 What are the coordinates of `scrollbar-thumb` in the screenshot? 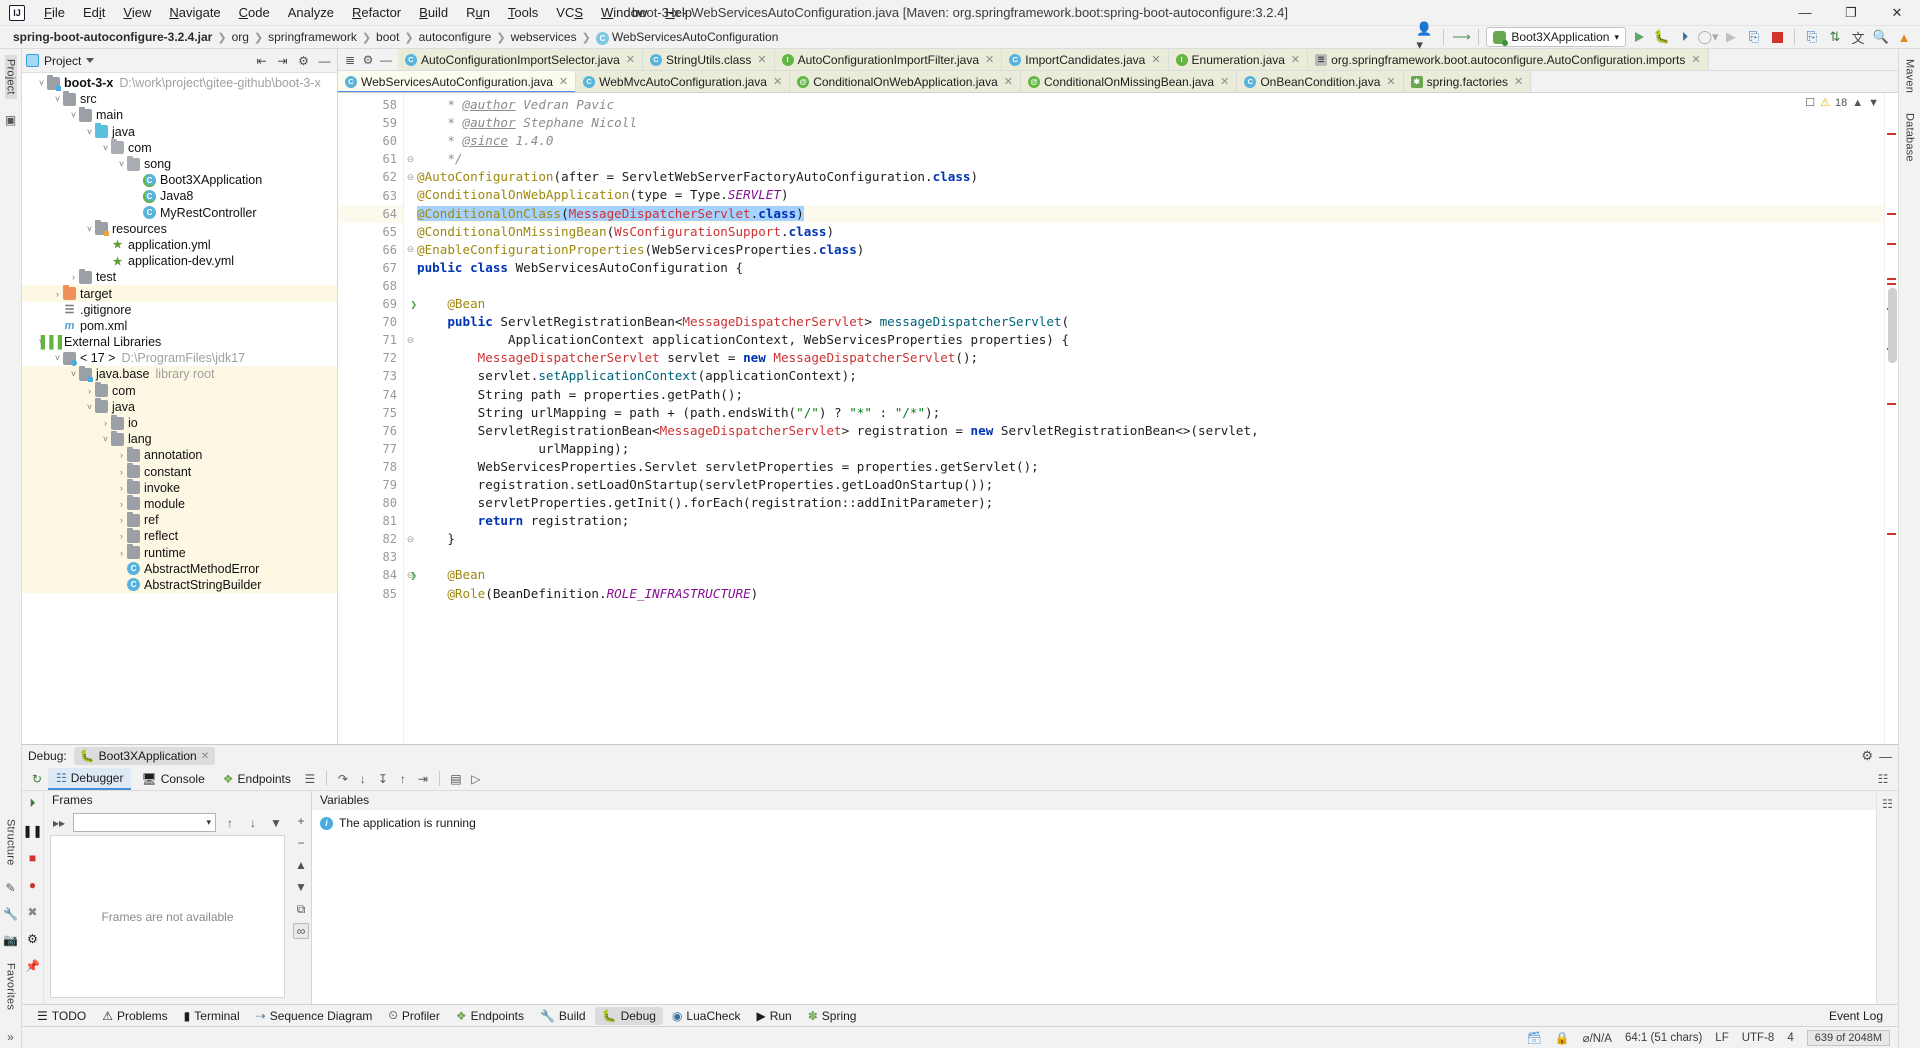 It's located at (1892, 325).